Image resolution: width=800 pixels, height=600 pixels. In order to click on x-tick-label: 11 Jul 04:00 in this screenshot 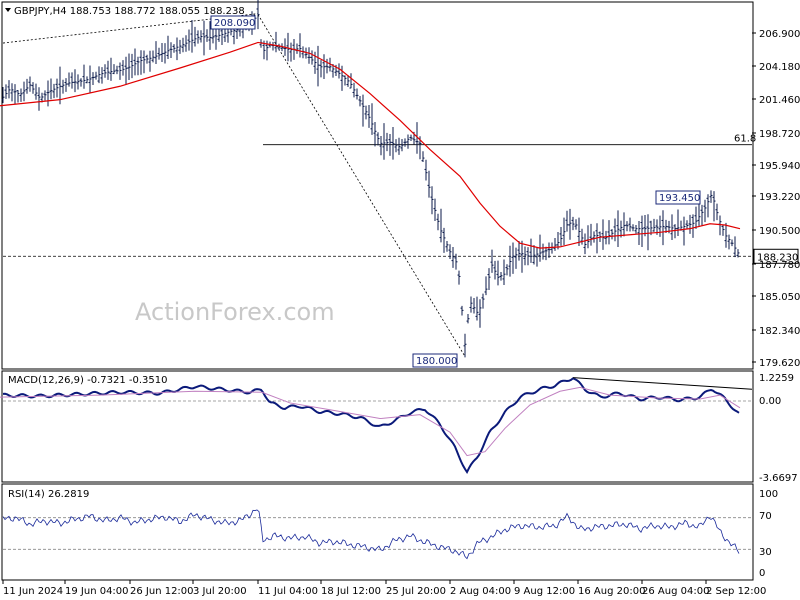, I will do `click(288, 591)`.